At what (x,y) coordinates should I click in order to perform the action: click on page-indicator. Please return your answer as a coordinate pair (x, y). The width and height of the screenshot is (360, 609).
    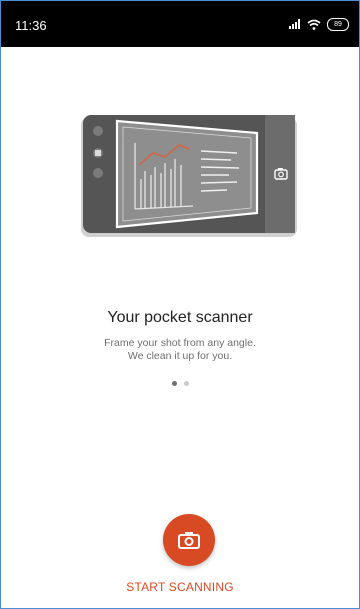
    Looking at the image, I should click on (180, 383).